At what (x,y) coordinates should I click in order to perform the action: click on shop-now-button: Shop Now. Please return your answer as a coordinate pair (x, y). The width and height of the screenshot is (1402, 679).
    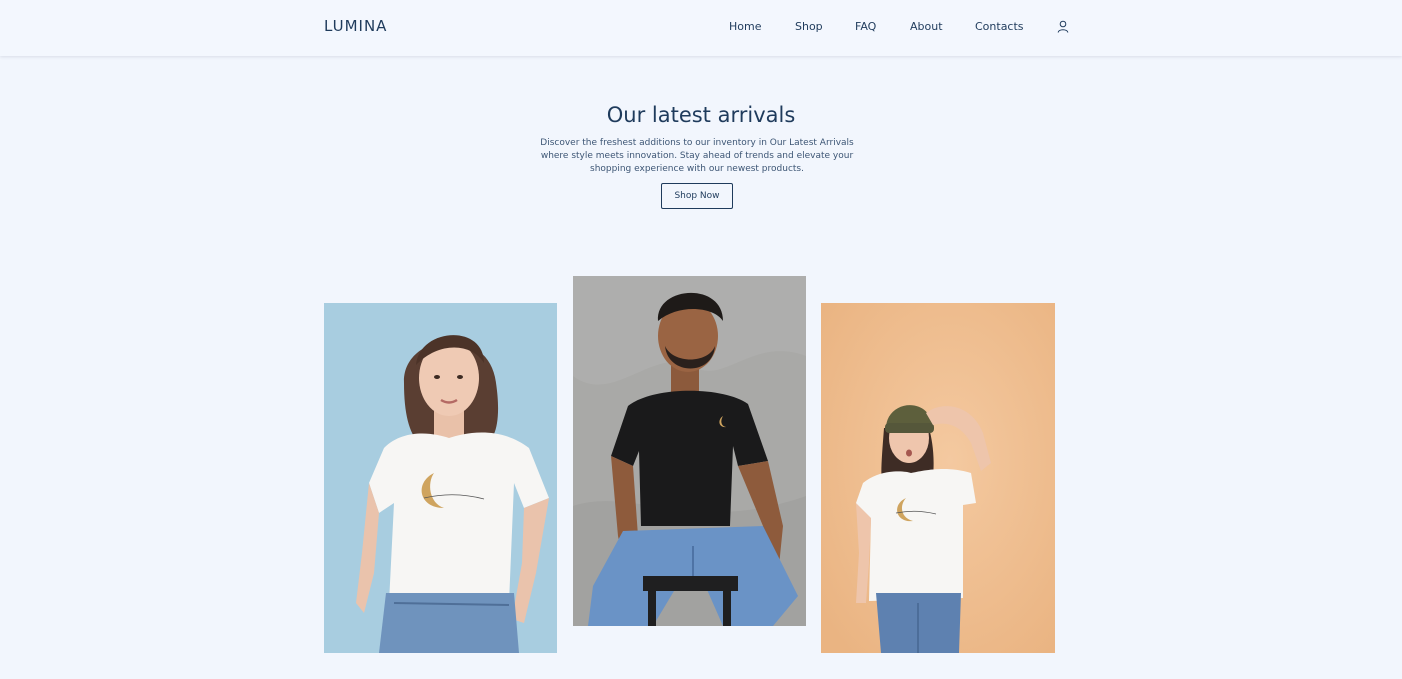
    Looking at the image, I should click on (697, 196).